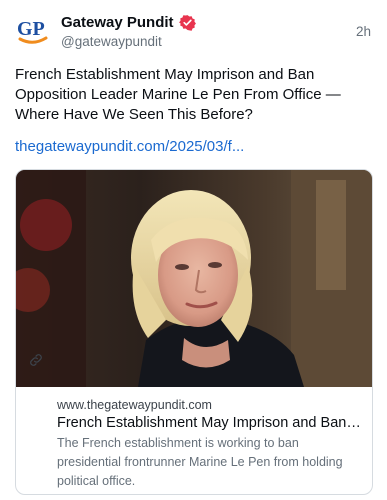 This screenshot has width=387, height=500. What do you see at coordinates (187, 22) in the screenshot?
I see `verified-badge-icon` at bounding box center [187, 22].